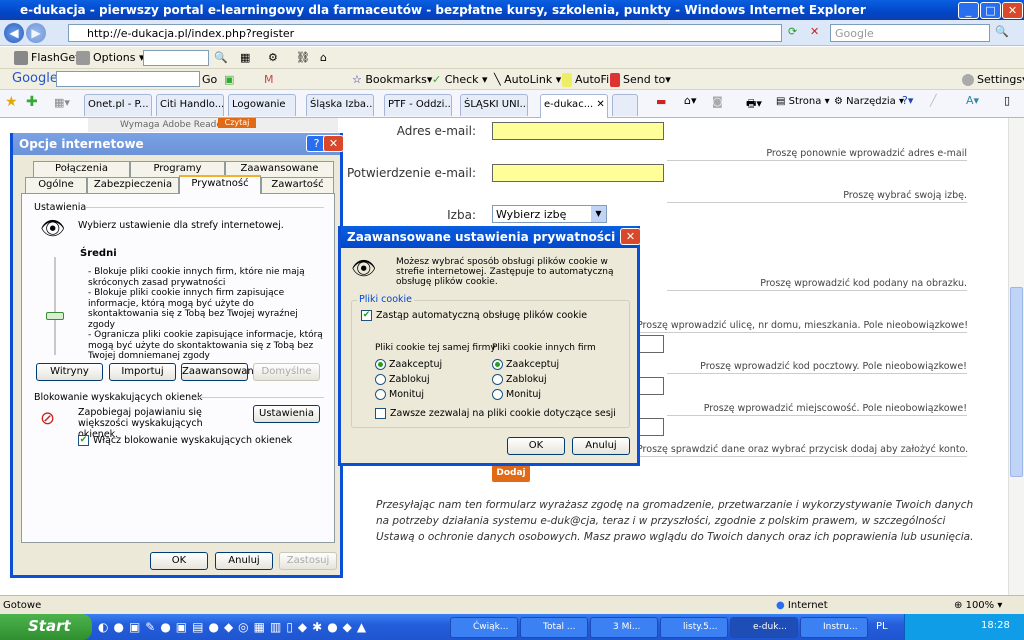 Image resolution: width=1024 pixels, height=640 pixels. Describe the element at coordinates (425, 33) in the screenshot. I see `address-input: http://e-dukacja.pl/index.php?register` at that location.